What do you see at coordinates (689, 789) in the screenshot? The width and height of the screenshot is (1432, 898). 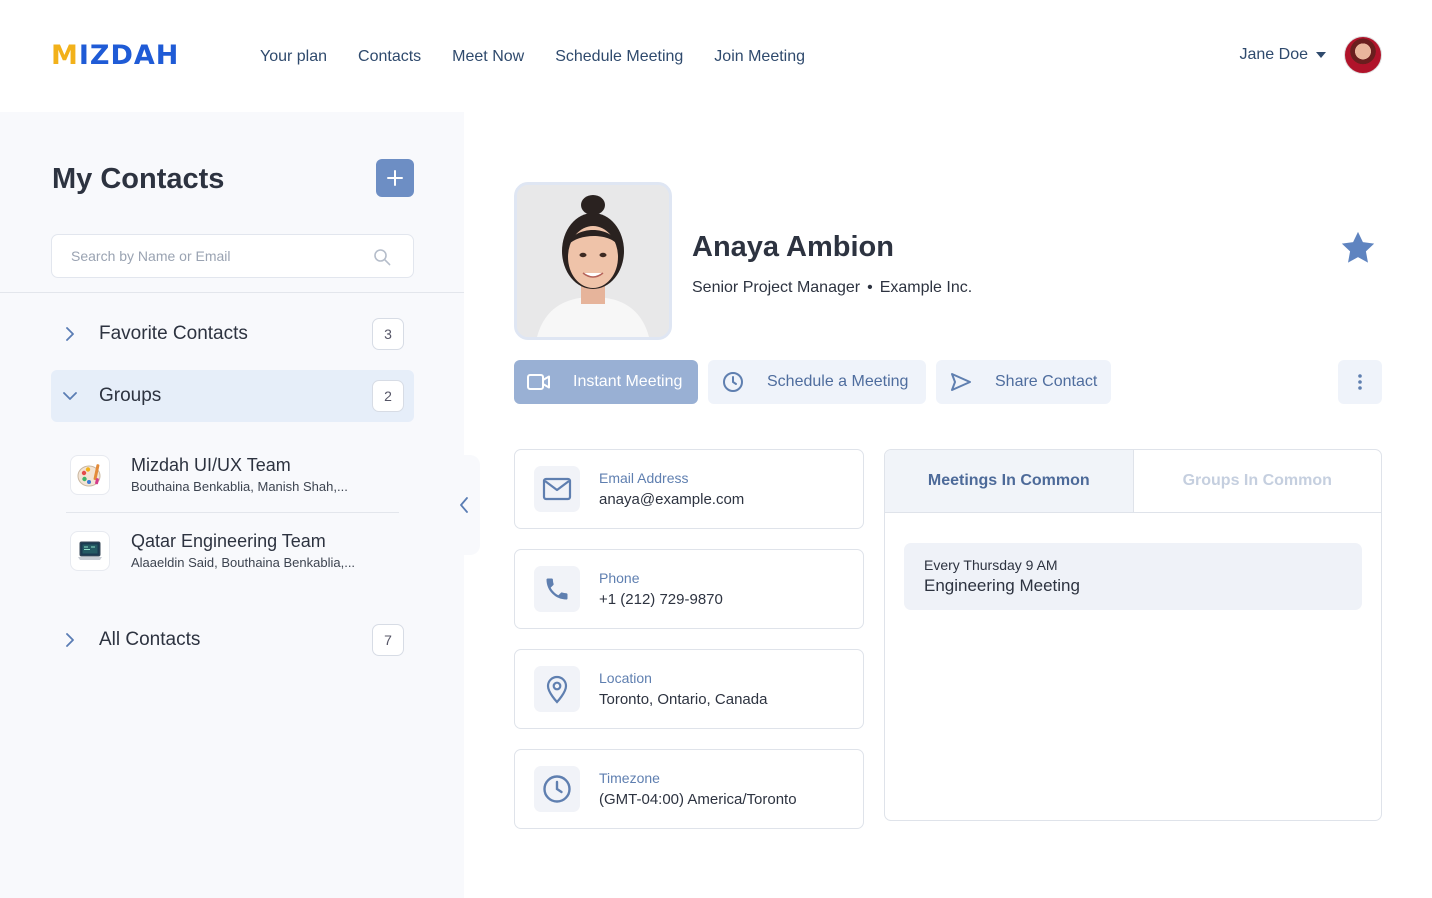 I see `timezone-card: Timezone (GMT-04:00) America/Toronto` at bounding box center [689, 789].